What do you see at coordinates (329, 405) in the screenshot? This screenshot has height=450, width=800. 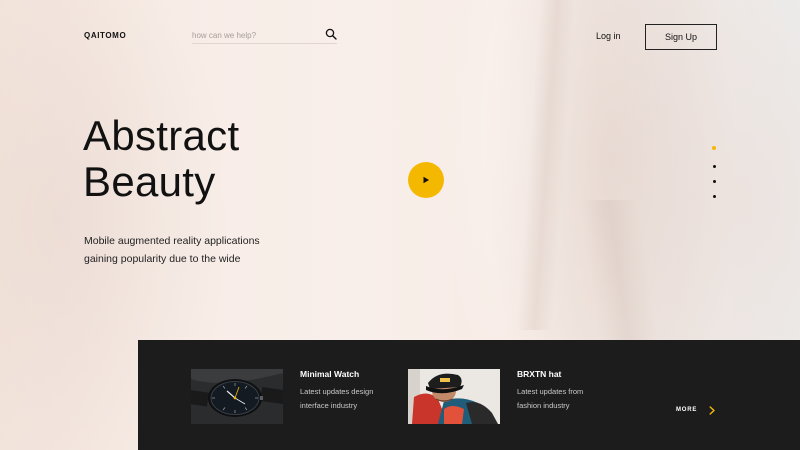 I see `product-description-line: interface industry` at bounding box center [329, 405].